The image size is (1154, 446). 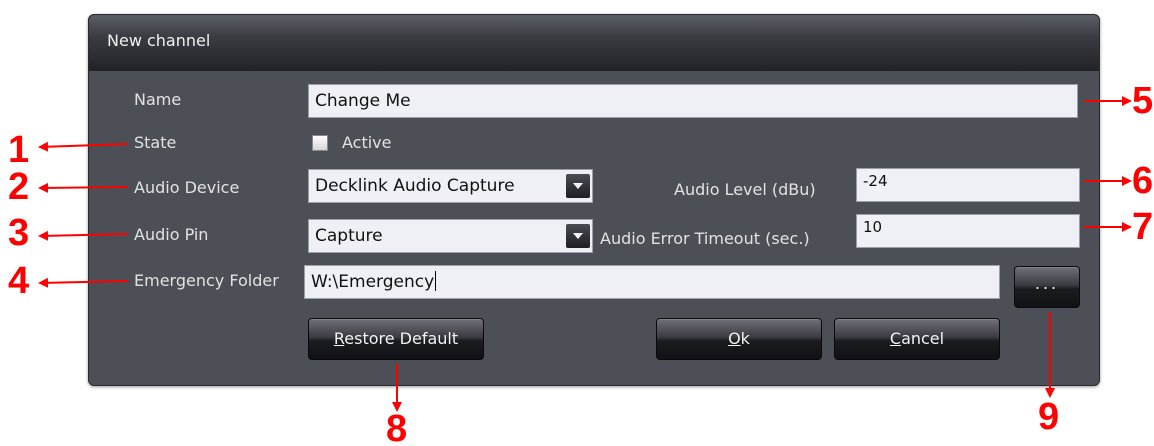 I want to click on callout-2: 2, so click(x=19, y=187).